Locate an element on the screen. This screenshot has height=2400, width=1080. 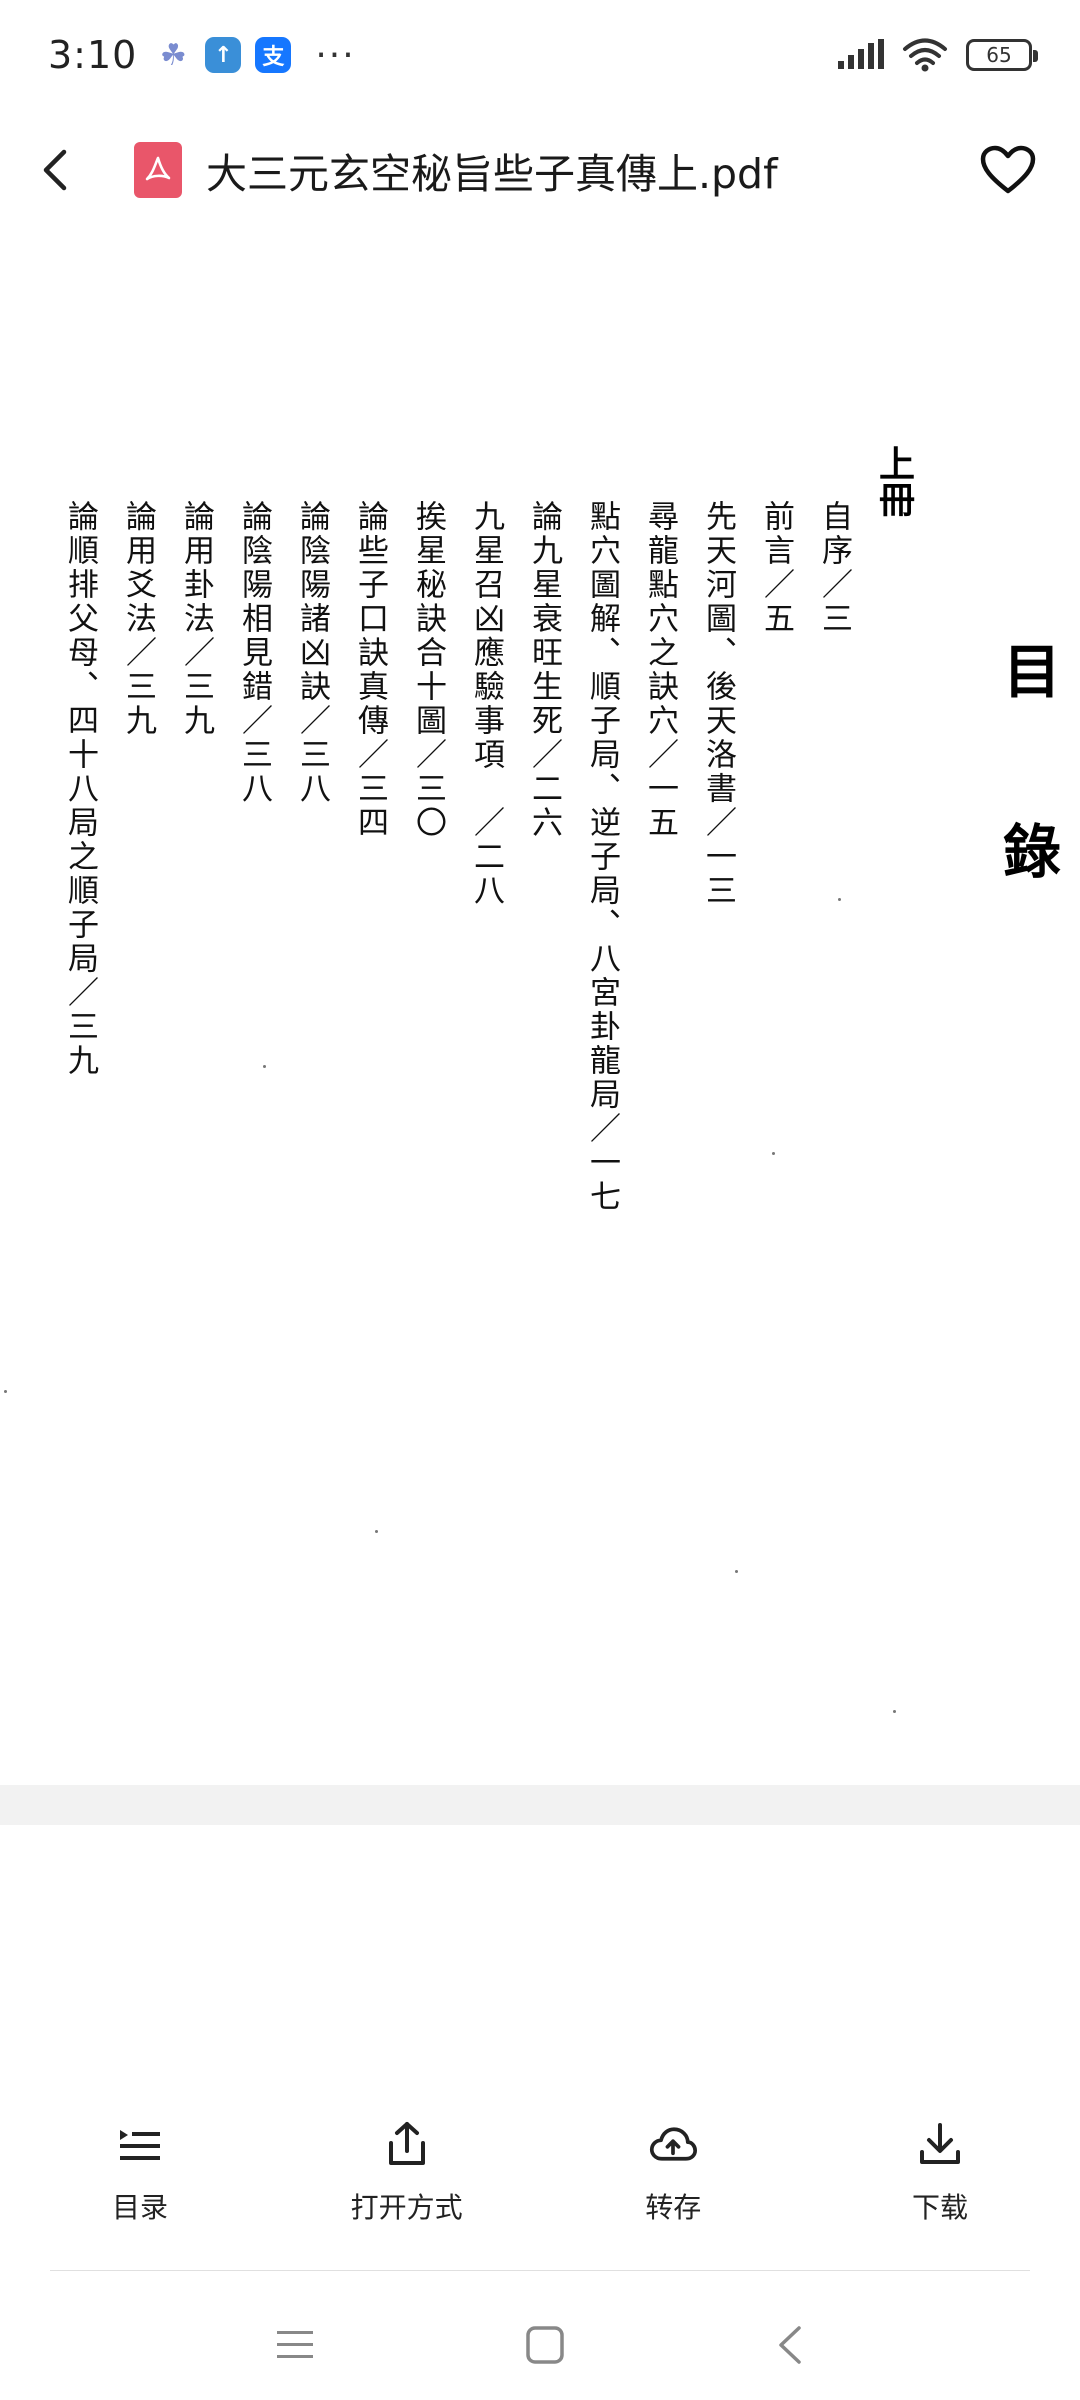
favorite-button is located at coordinates (1008, 170).